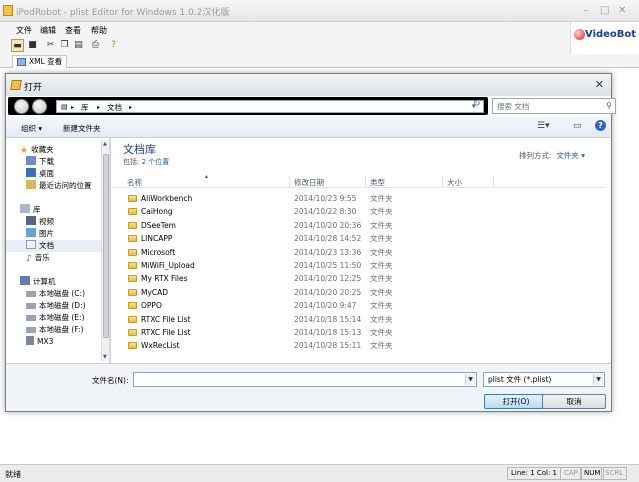 This screenshot has height=482, width=639. What do you see at coordinates (31, 220) in the screenshot?
I see `video-icon` at bounding box center [31, 220].